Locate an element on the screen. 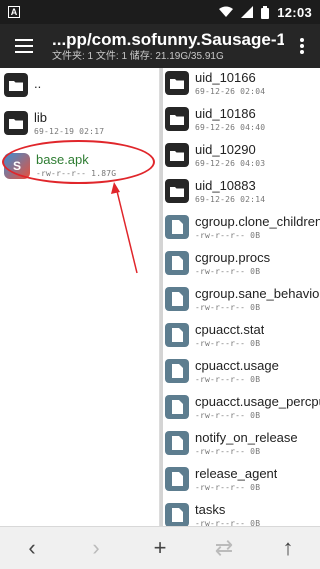  list-item-parent-dir: .. is located at coordinates (79, 87).